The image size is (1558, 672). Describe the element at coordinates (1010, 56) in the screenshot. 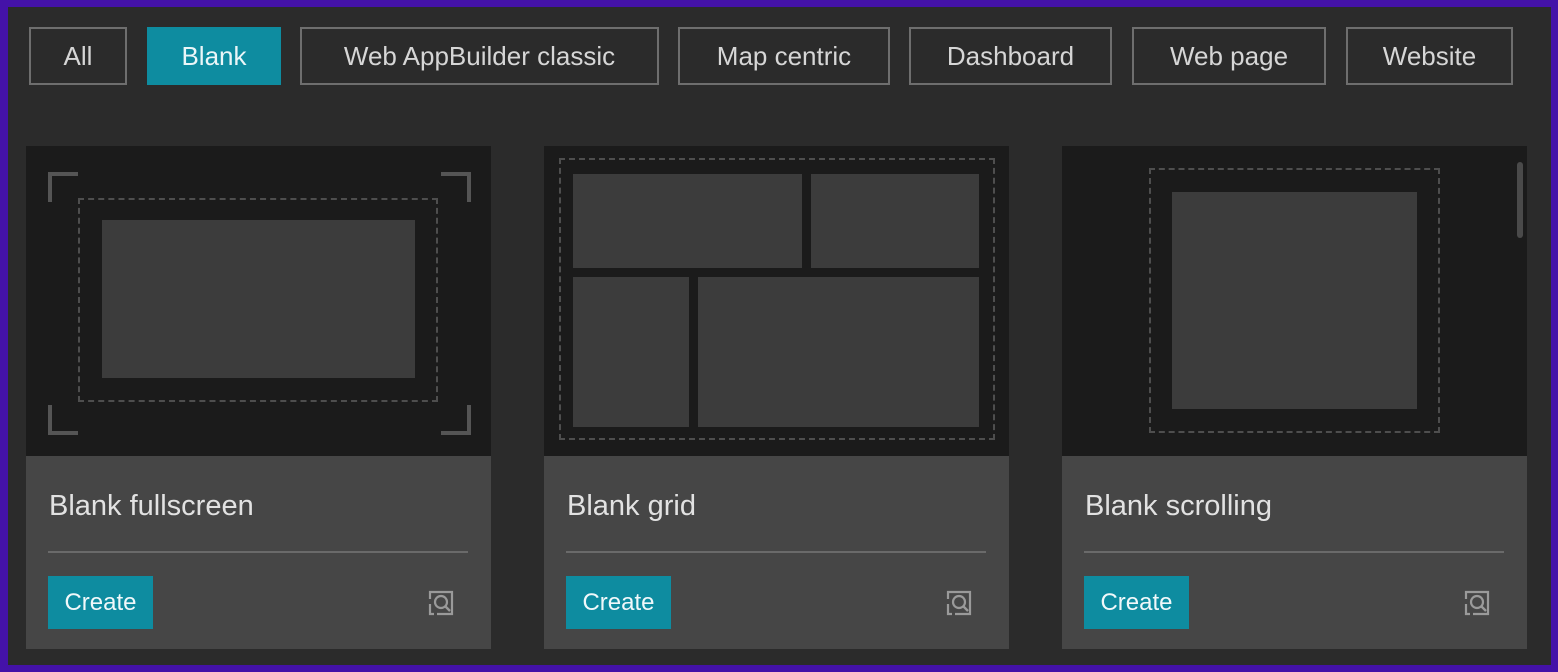

I see `filter-dashboard-button: Dashboard` at that location.